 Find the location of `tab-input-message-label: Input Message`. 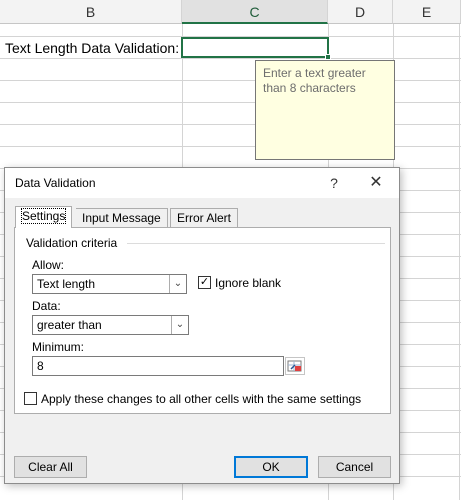

tab-input-message-label: Input Message is located at coordinates (121, 218).